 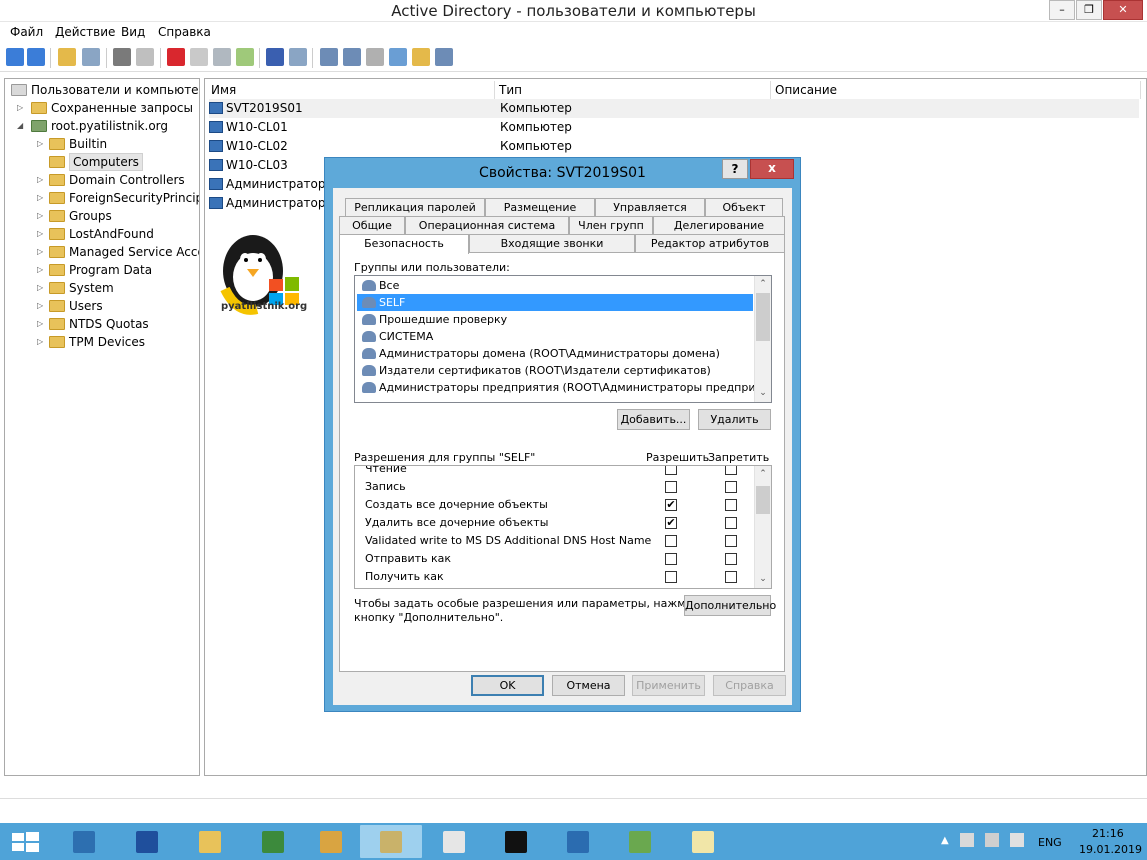 I want to click on minimize-button: –, so click(x=1062, y=10).